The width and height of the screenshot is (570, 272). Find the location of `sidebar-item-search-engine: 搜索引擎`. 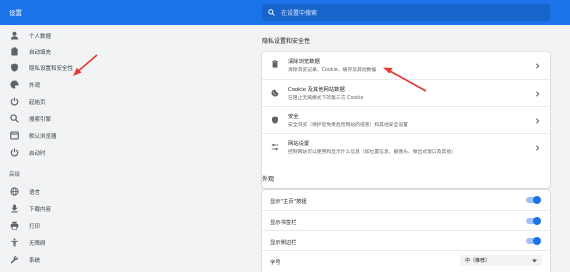

sidebar-item-search-engine: 搜索引擎 is located at coordinates (48, 119).